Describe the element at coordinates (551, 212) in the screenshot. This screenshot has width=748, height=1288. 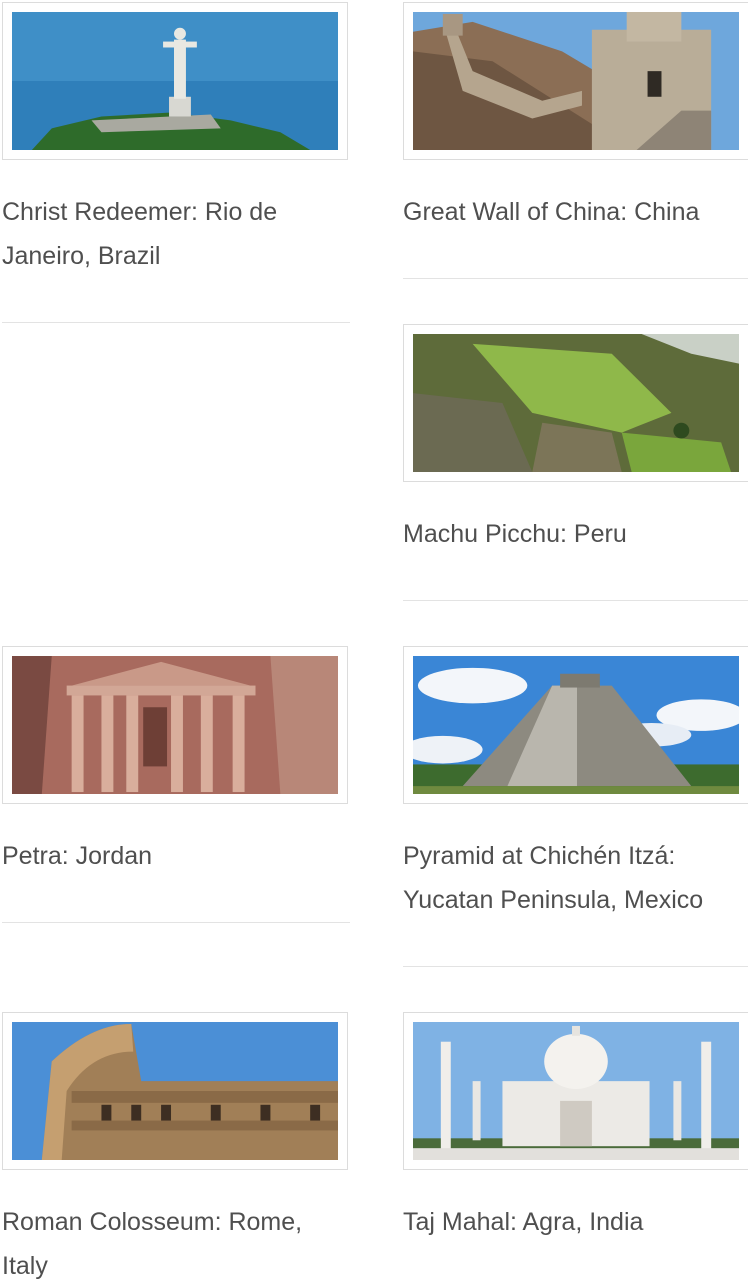
I see `gallery-caption: Great Wall of China: China` at that location.